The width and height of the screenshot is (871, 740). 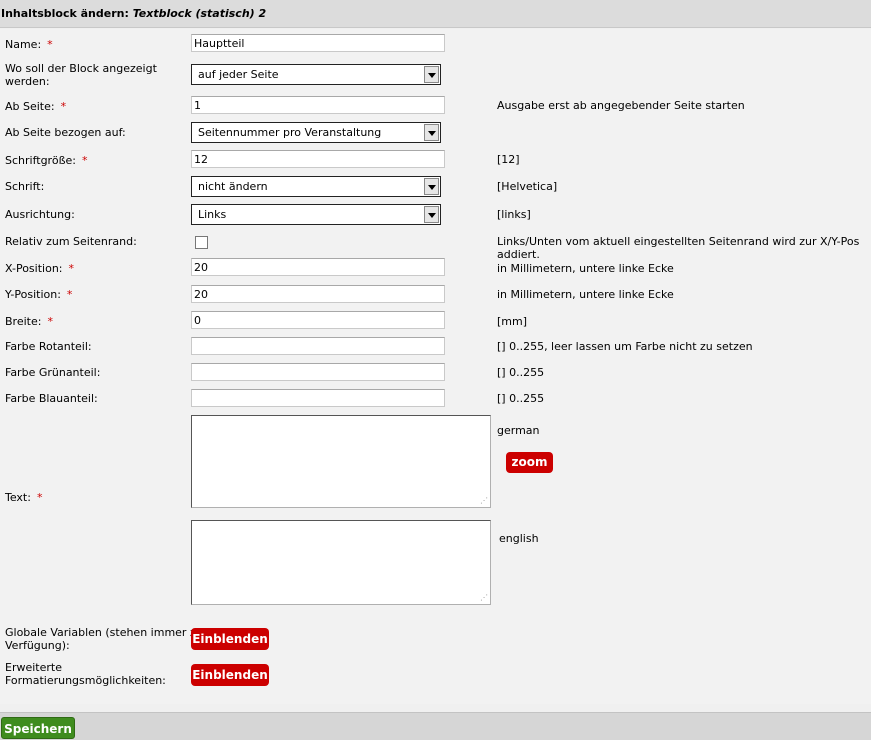 What do you see at coordinates (508, 159) in the screenshot?
I see `font-size-hint: [12]` at bounding box center [508, 159].